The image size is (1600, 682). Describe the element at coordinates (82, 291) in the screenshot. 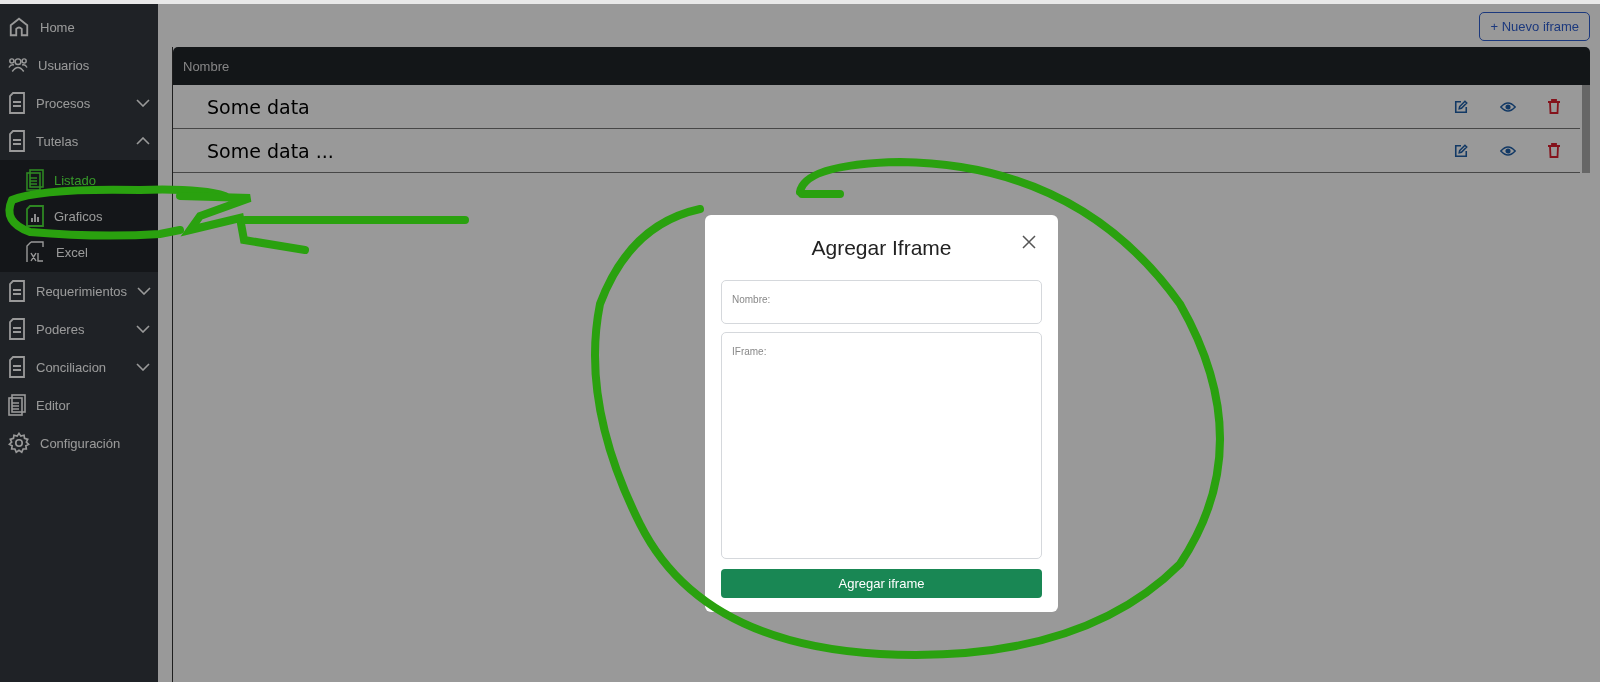

I see `sidebar-item-label: Requerimientos` at that location.